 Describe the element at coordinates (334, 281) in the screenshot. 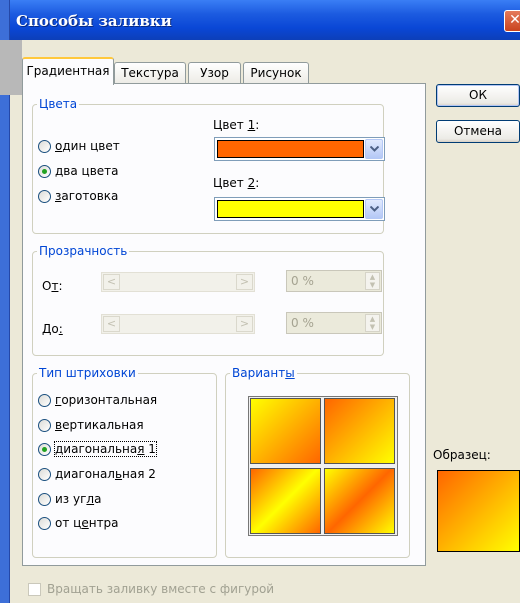

I see `from-spinbox: 0 % ▲ ▼` at that location.